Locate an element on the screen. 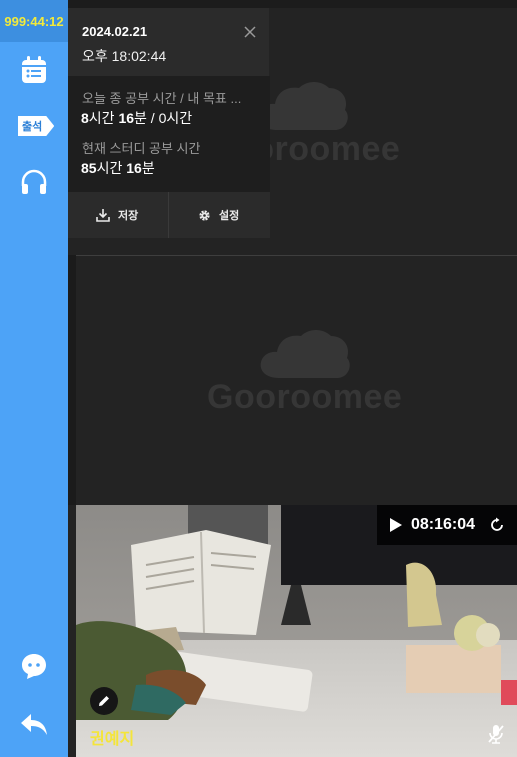 This screenshot has height=757, width=517. mic-status is located at coordinates (496, 736).